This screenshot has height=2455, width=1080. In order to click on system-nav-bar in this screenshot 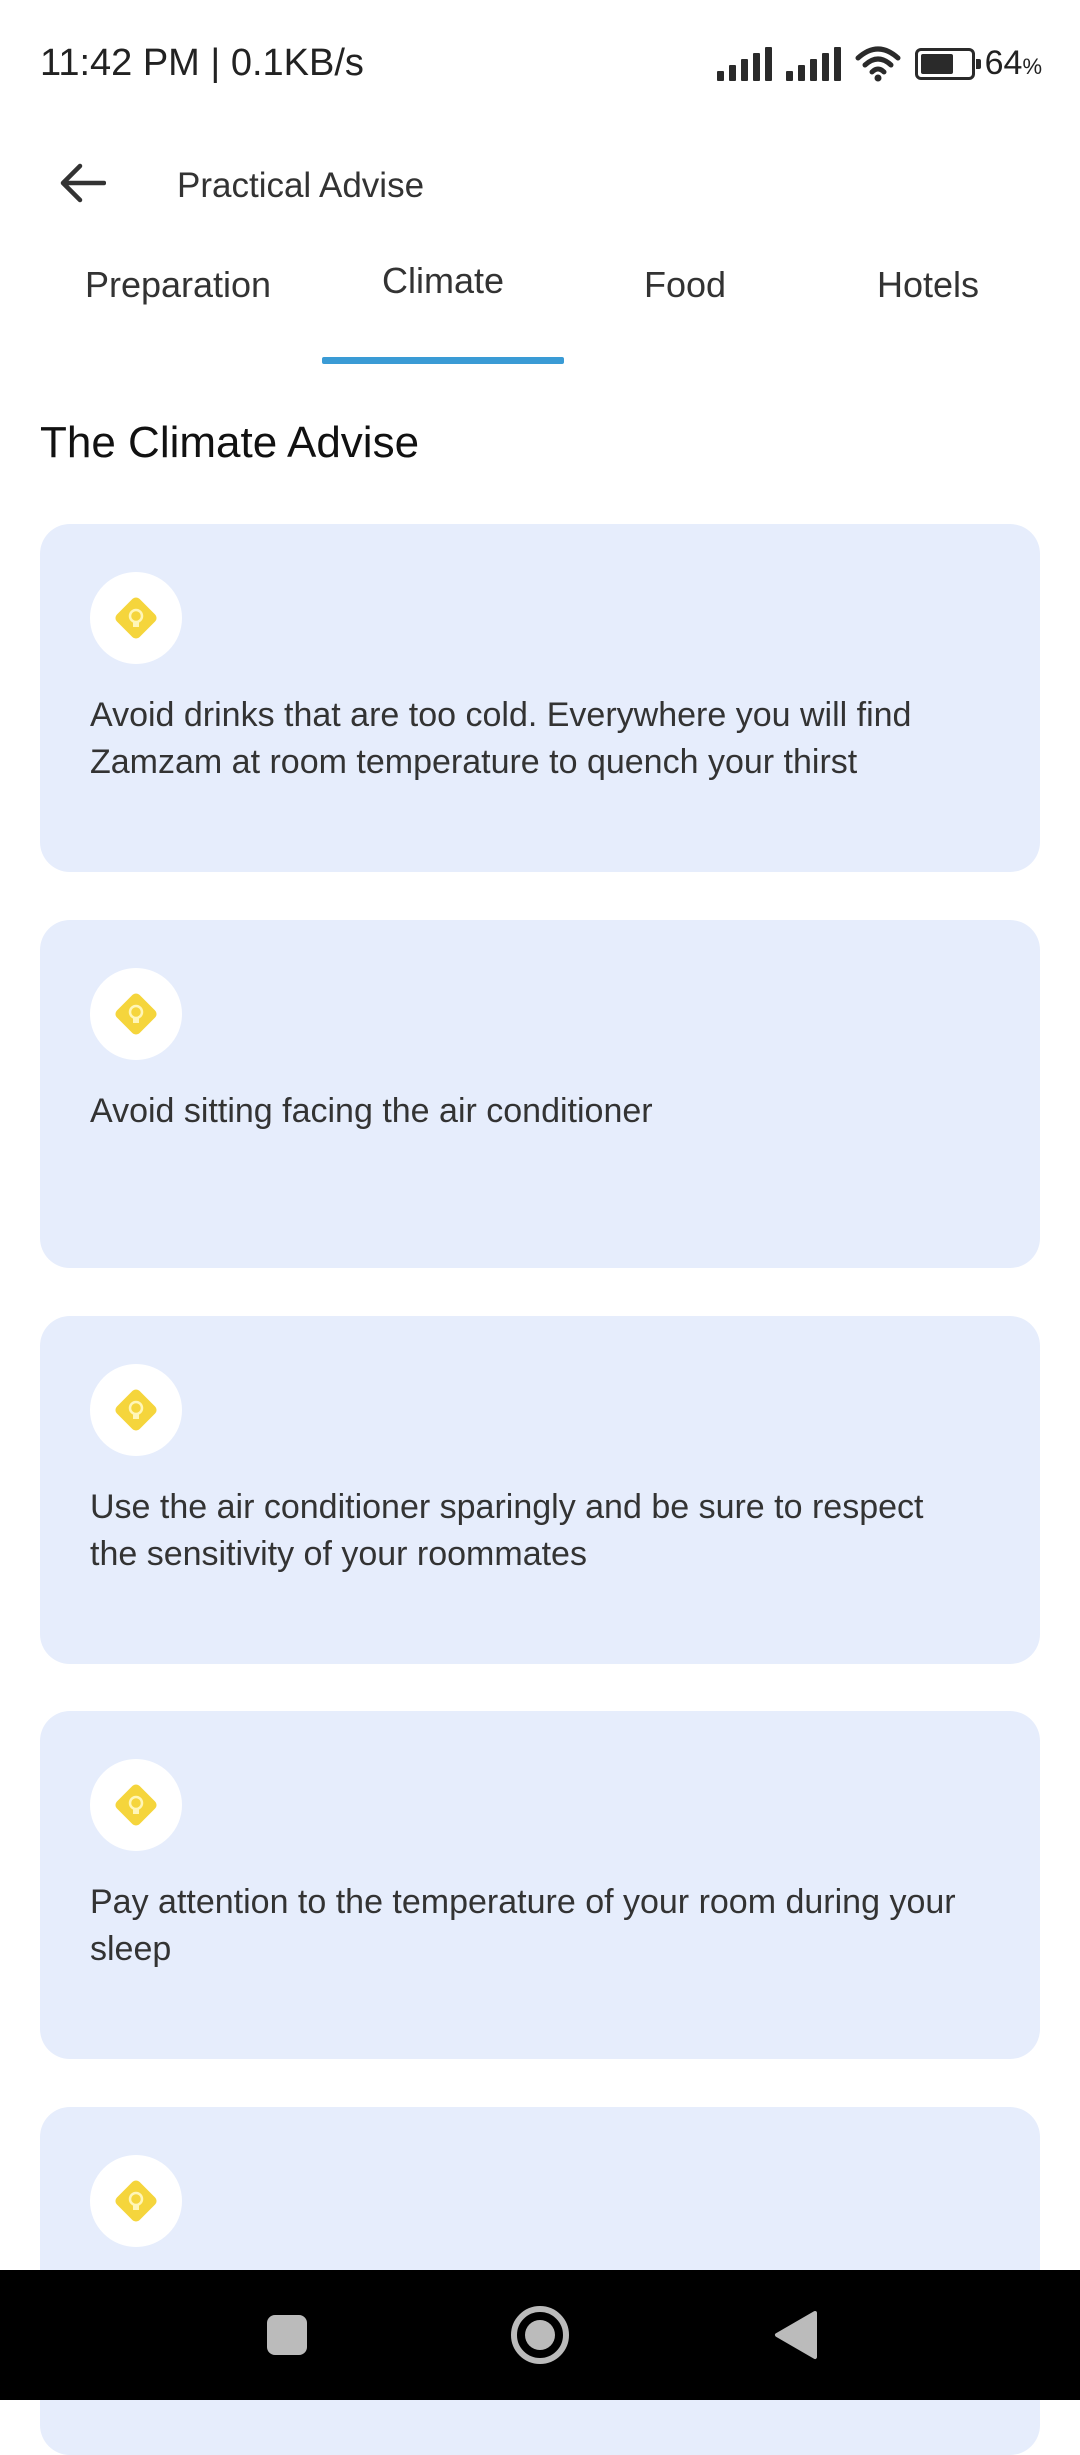, I will do `click(540, 2335)`.